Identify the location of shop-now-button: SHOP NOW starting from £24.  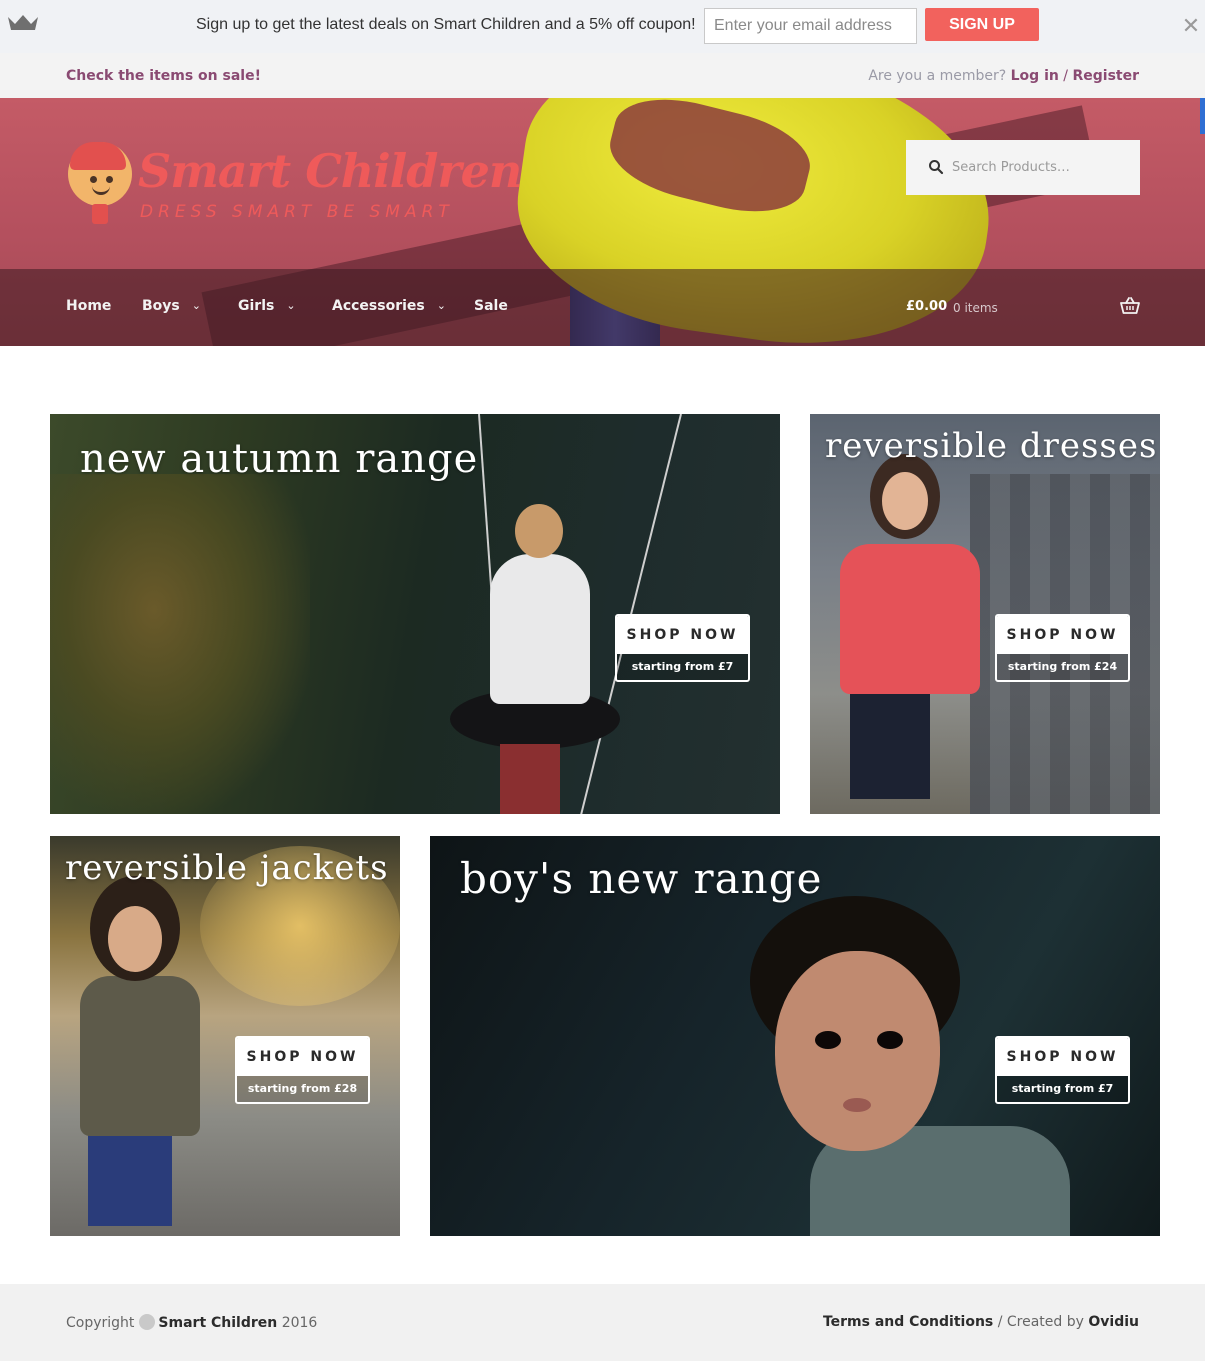
(1062, 648).